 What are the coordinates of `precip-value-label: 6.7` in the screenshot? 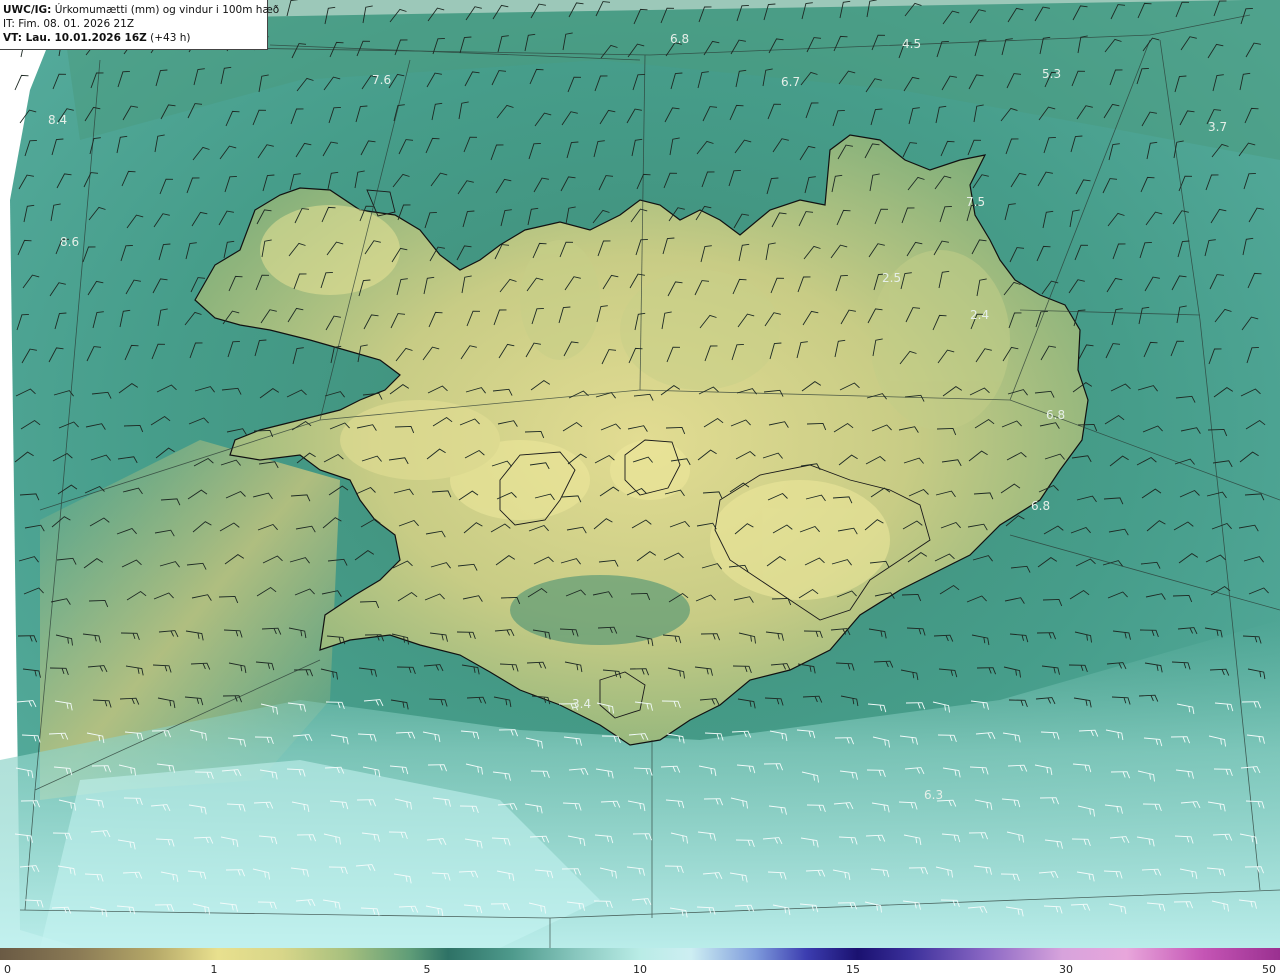 It's located at (790, 82).